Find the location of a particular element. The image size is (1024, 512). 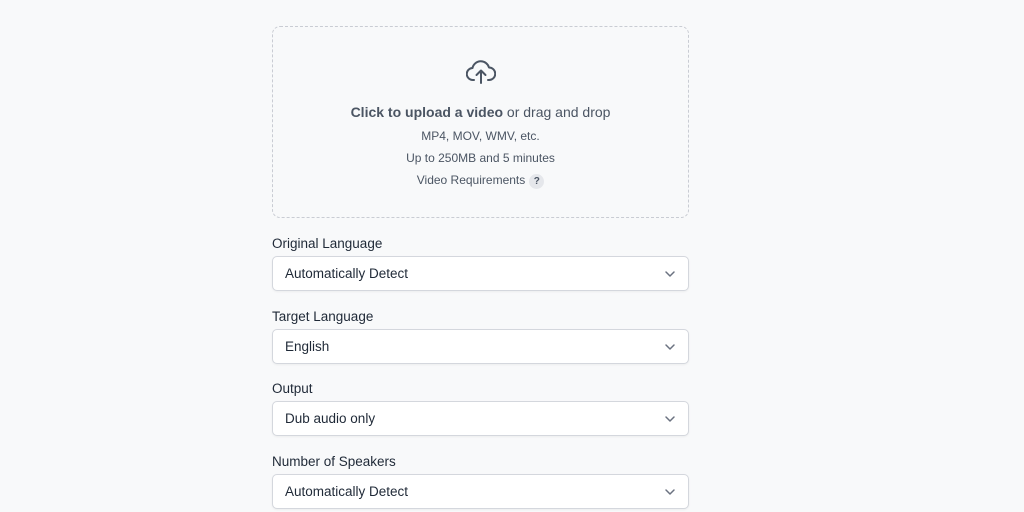

output-select: Dub audio only is located at coordinates (480, 418).